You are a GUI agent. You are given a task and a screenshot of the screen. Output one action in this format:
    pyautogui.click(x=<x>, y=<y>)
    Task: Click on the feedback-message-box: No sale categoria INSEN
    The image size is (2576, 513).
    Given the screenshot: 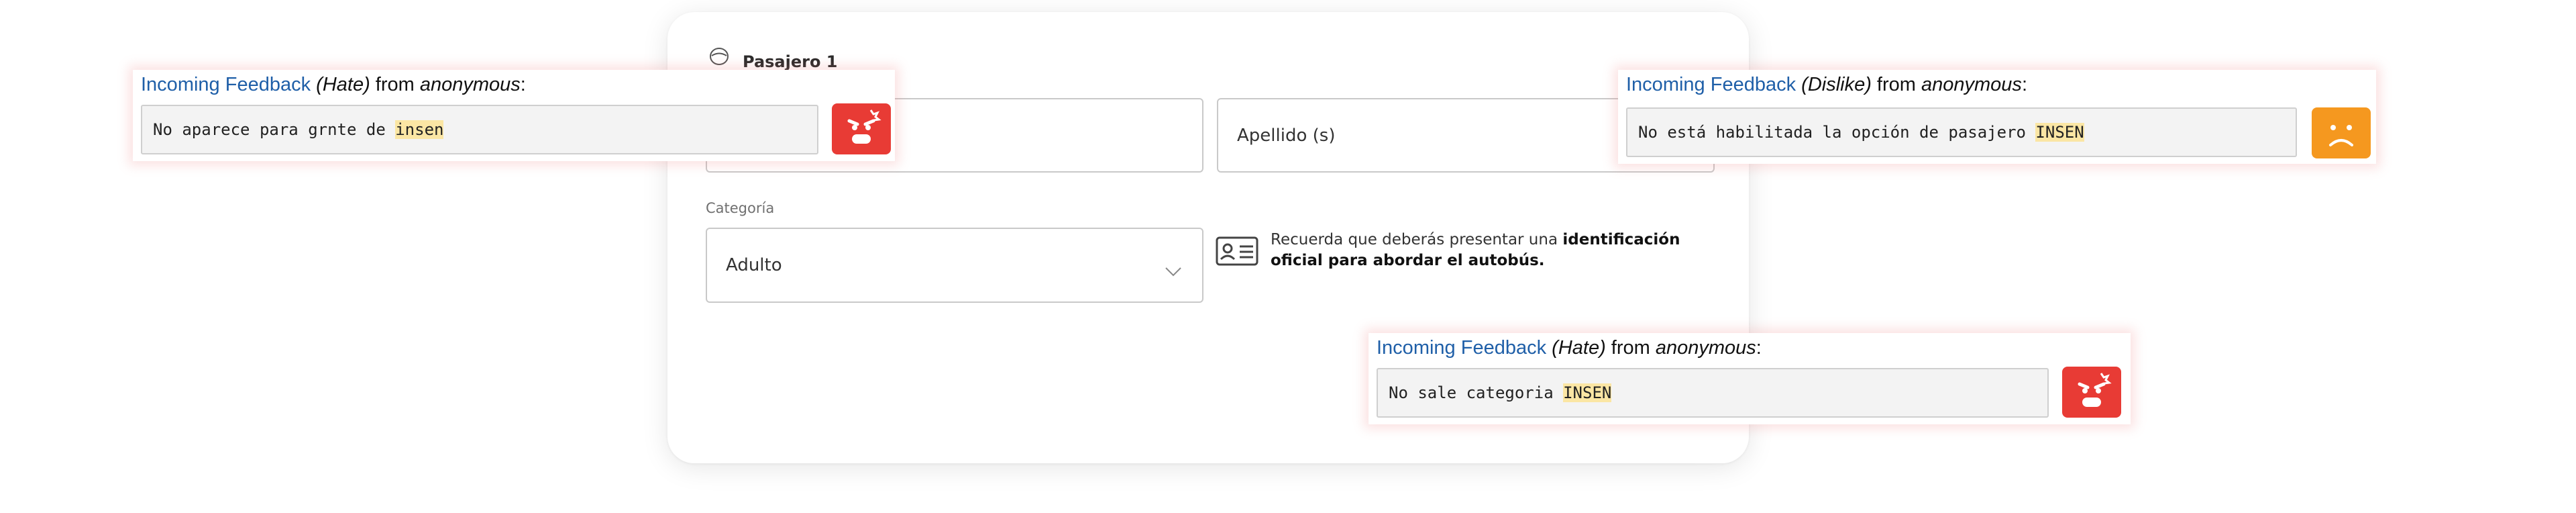 What is the action you would take?
    pyautogui.click(x=1713, y=393)
    